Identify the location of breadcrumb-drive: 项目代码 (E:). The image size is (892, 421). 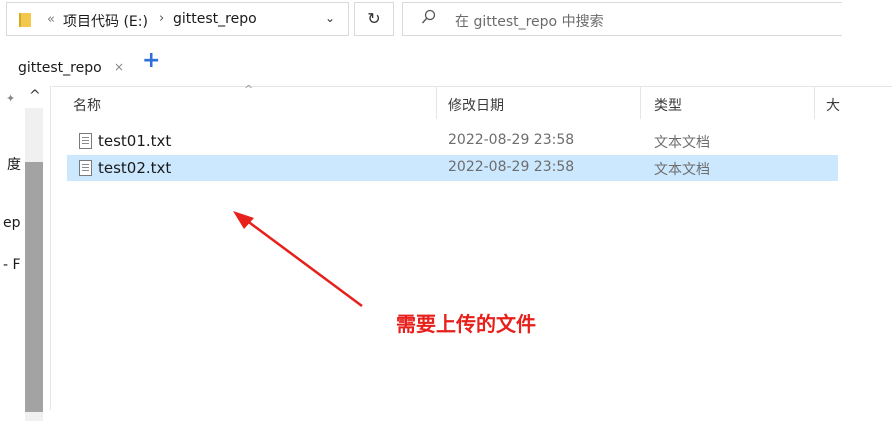
(105, 21).